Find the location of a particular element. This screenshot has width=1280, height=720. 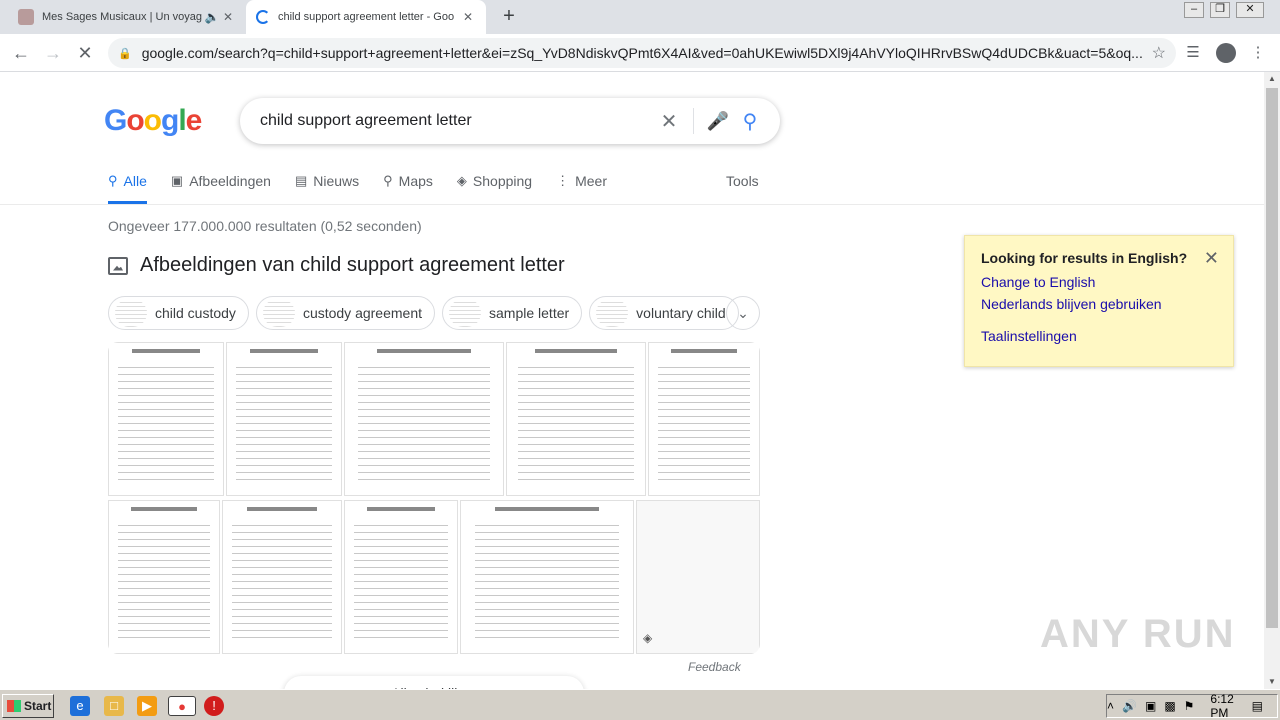

lock-icon: 🔒 is located at coordinates (125, 53).